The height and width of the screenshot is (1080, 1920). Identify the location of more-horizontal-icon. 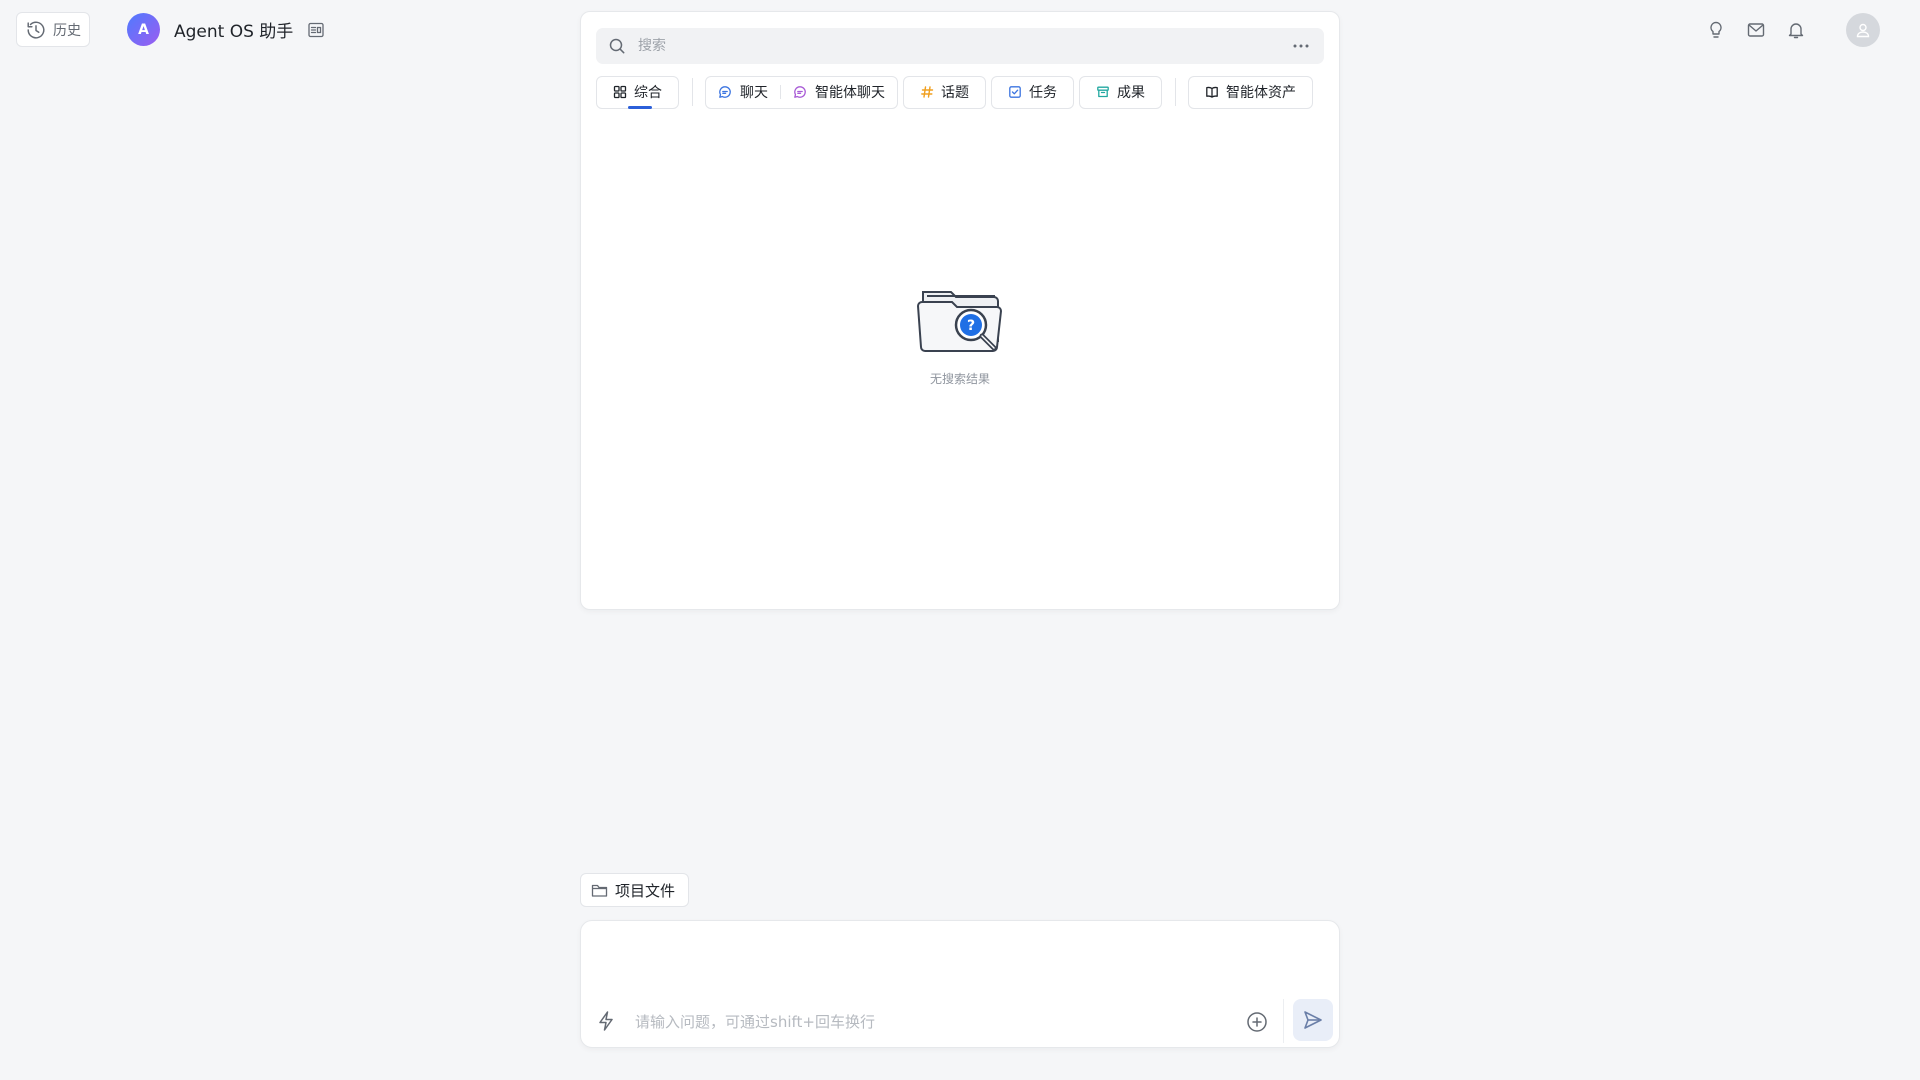
(1301, 46).